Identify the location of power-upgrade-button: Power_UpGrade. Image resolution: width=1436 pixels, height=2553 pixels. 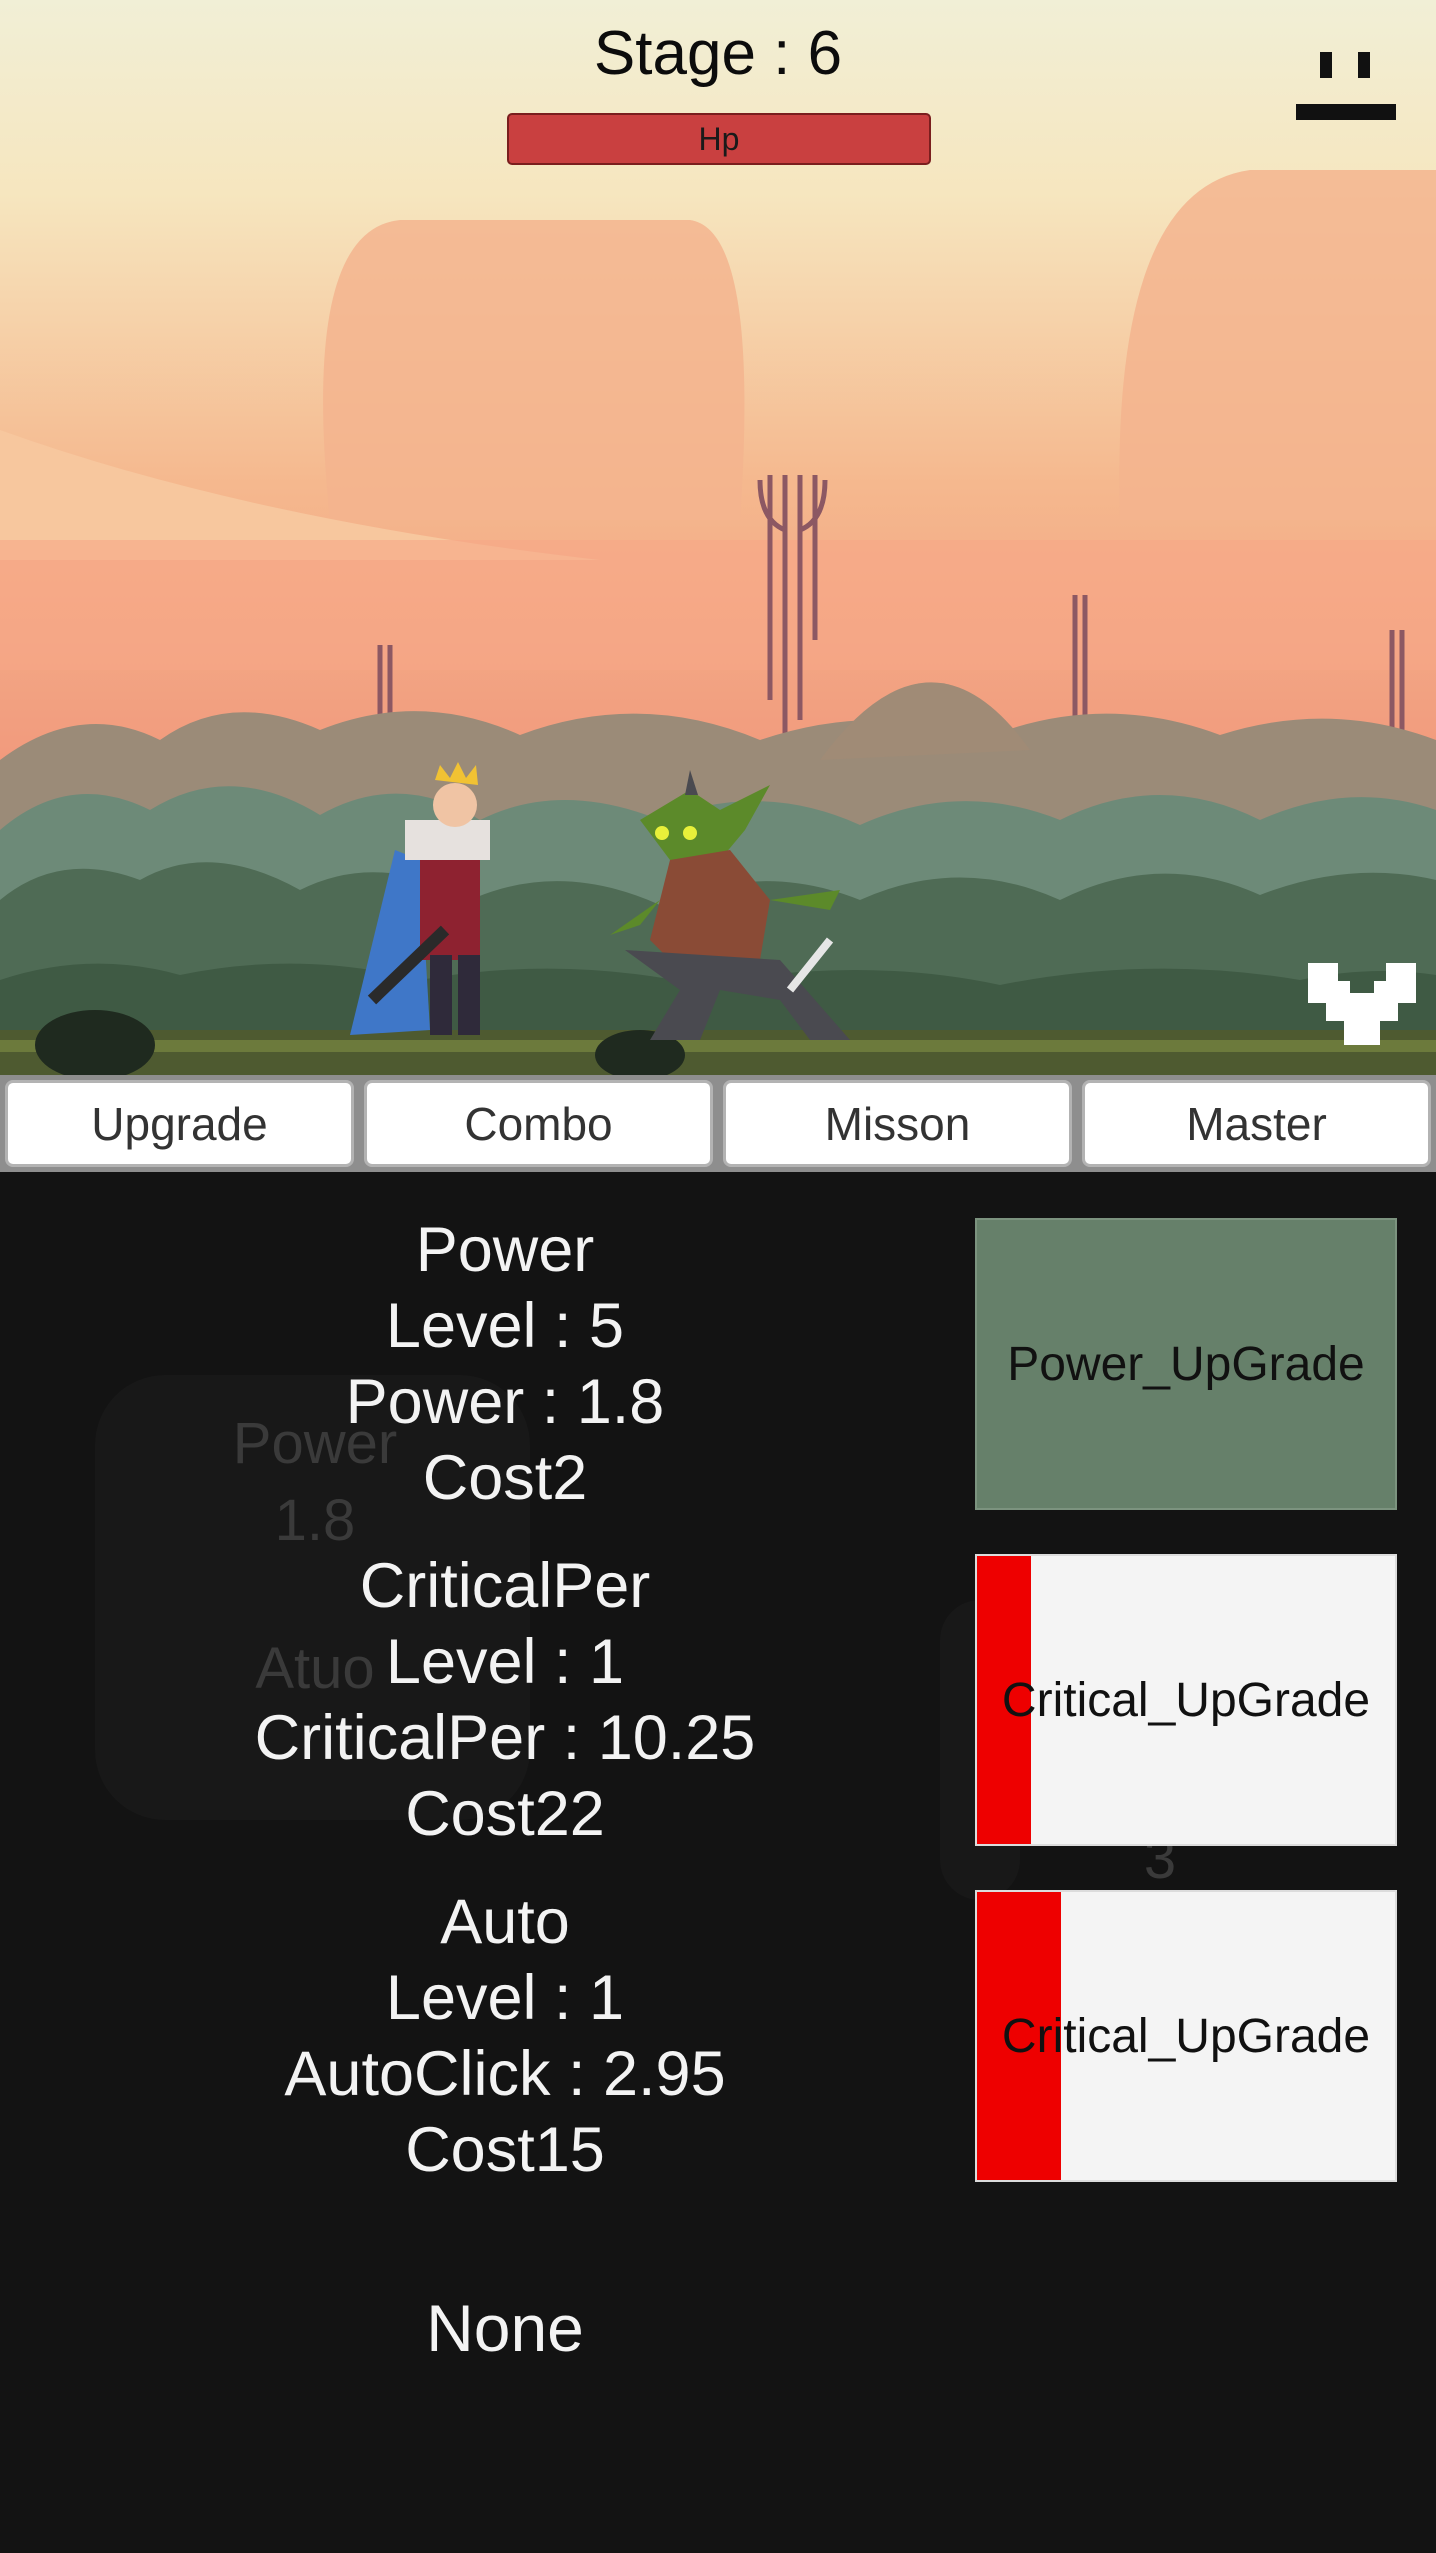
(1186, 1364).